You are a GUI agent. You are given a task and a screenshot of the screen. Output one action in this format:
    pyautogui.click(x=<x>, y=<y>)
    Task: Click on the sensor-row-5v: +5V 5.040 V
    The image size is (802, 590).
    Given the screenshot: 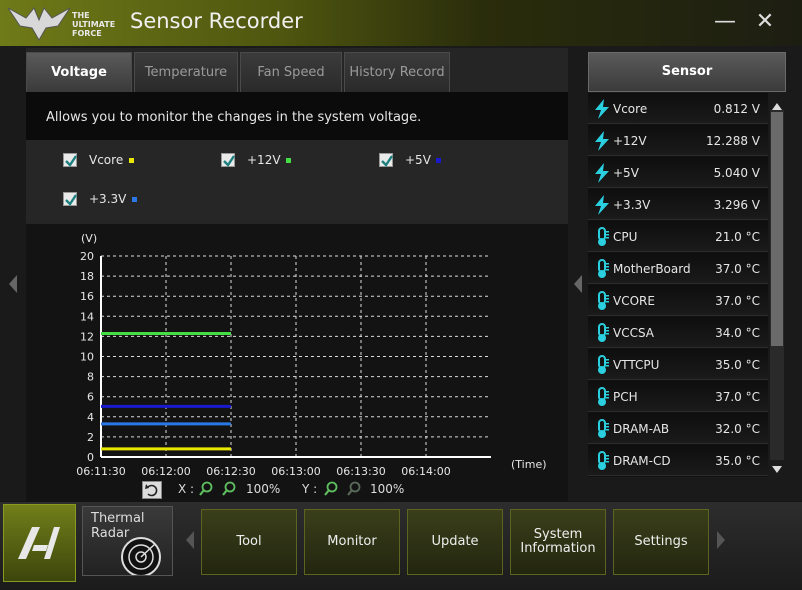 What is the action you would take?
    pyautogui.click(x=678, y=172)
    